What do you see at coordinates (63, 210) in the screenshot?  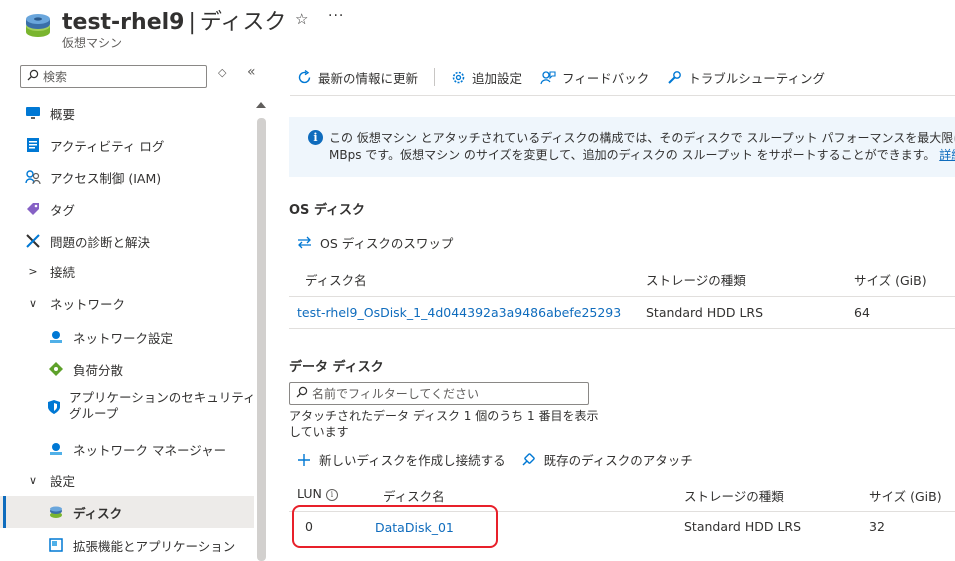 I see `sidebar-item-label: タグ` at bounding box center [63, 210].